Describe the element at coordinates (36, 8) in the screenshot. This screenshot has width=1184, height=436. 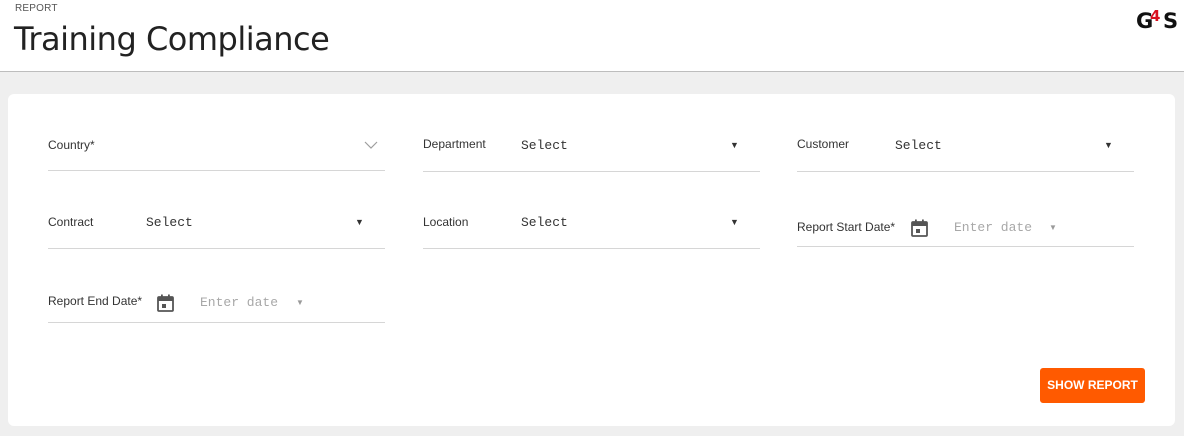
I see `breadcrumb: REPORT` at that location.